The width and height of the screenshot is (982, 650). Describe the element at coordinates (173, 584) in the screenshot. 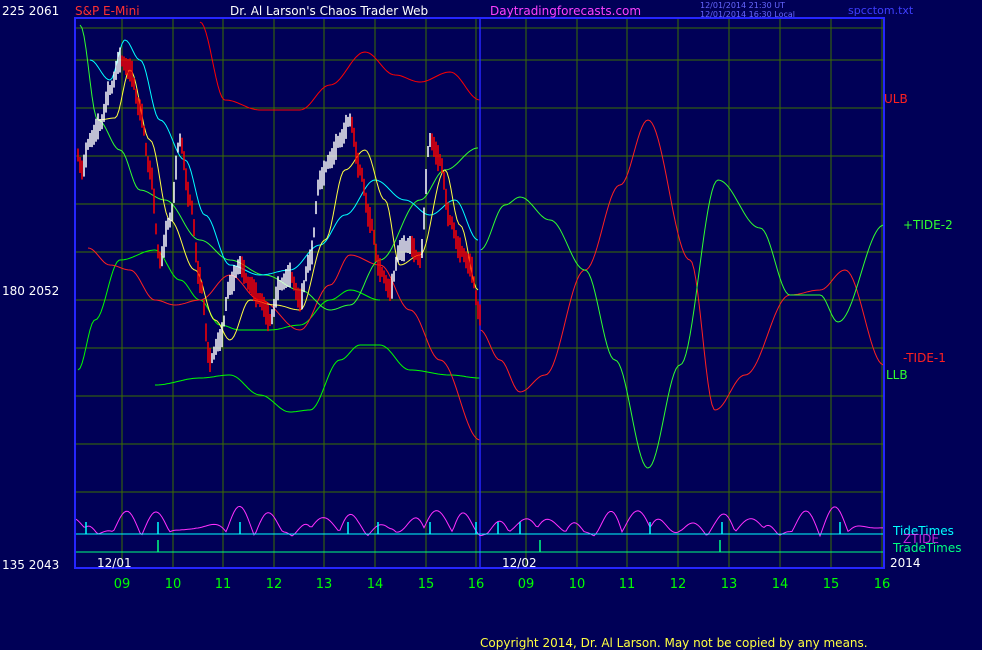

I see `x-tick-label-1: 10` at that location.